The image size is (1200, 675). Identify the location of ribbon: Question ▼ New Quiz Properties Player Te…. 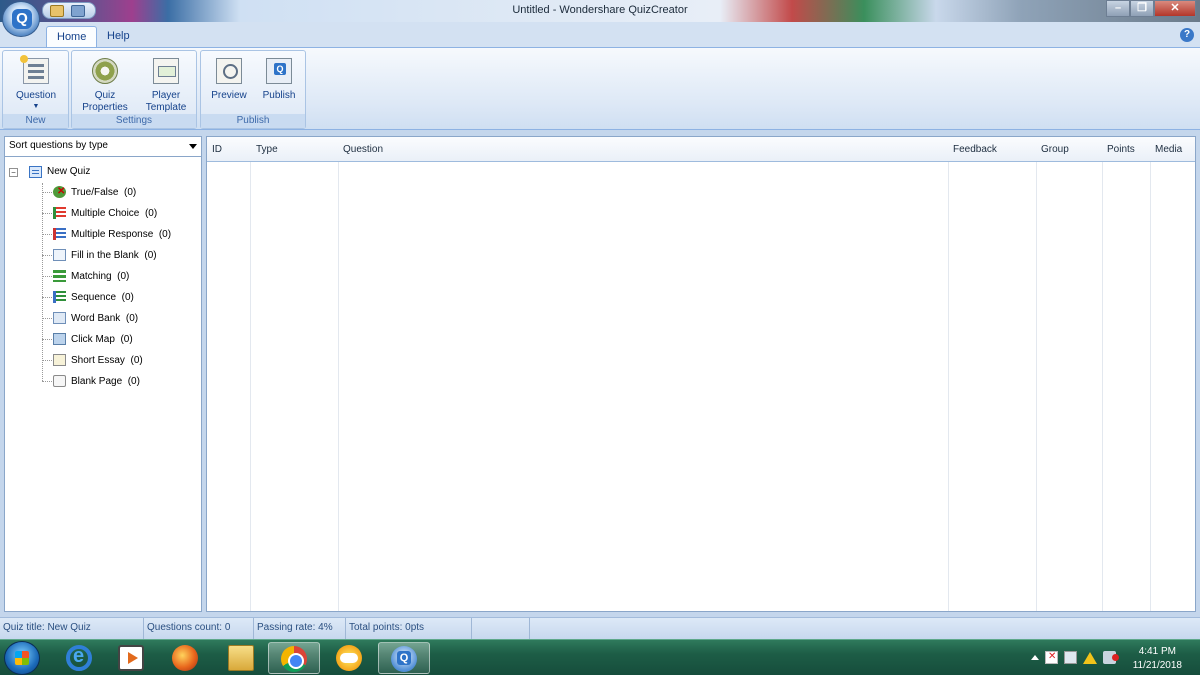
(600, 88).